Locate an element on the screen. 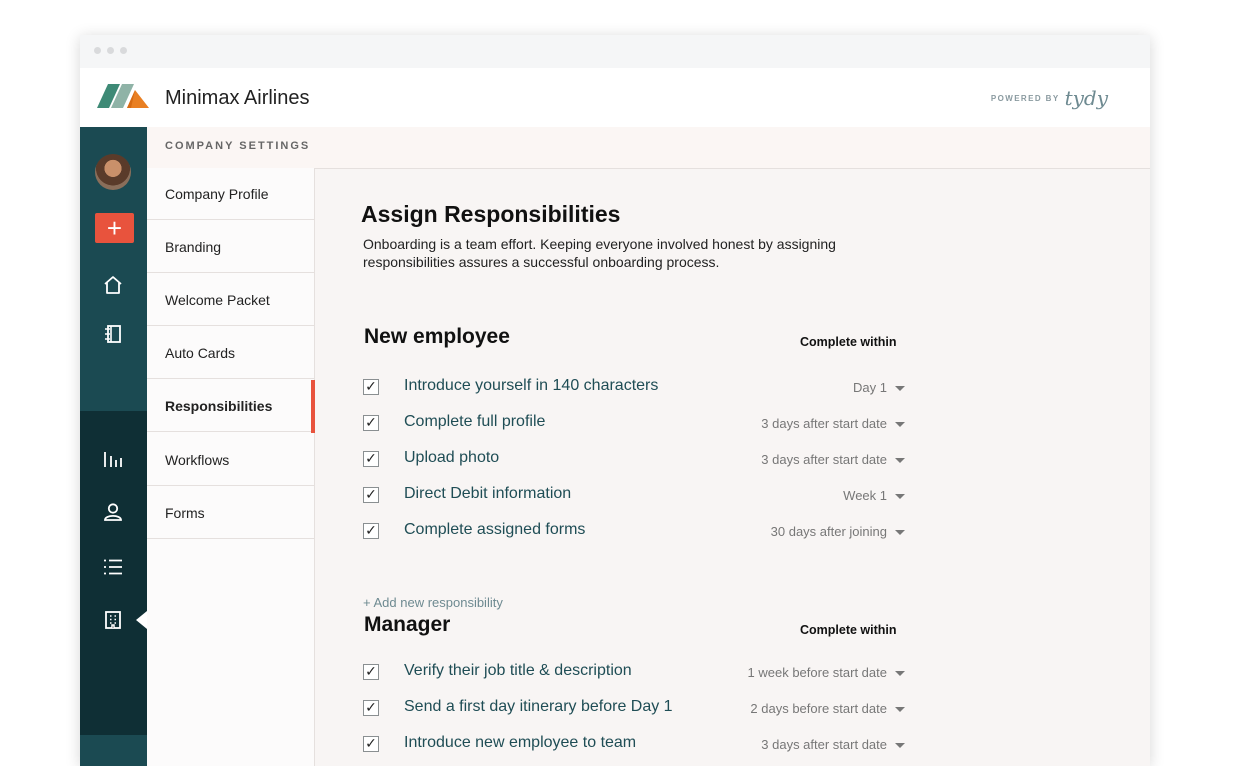  due-dropdown: 30 days after joining is located at coordinates (838, 531).